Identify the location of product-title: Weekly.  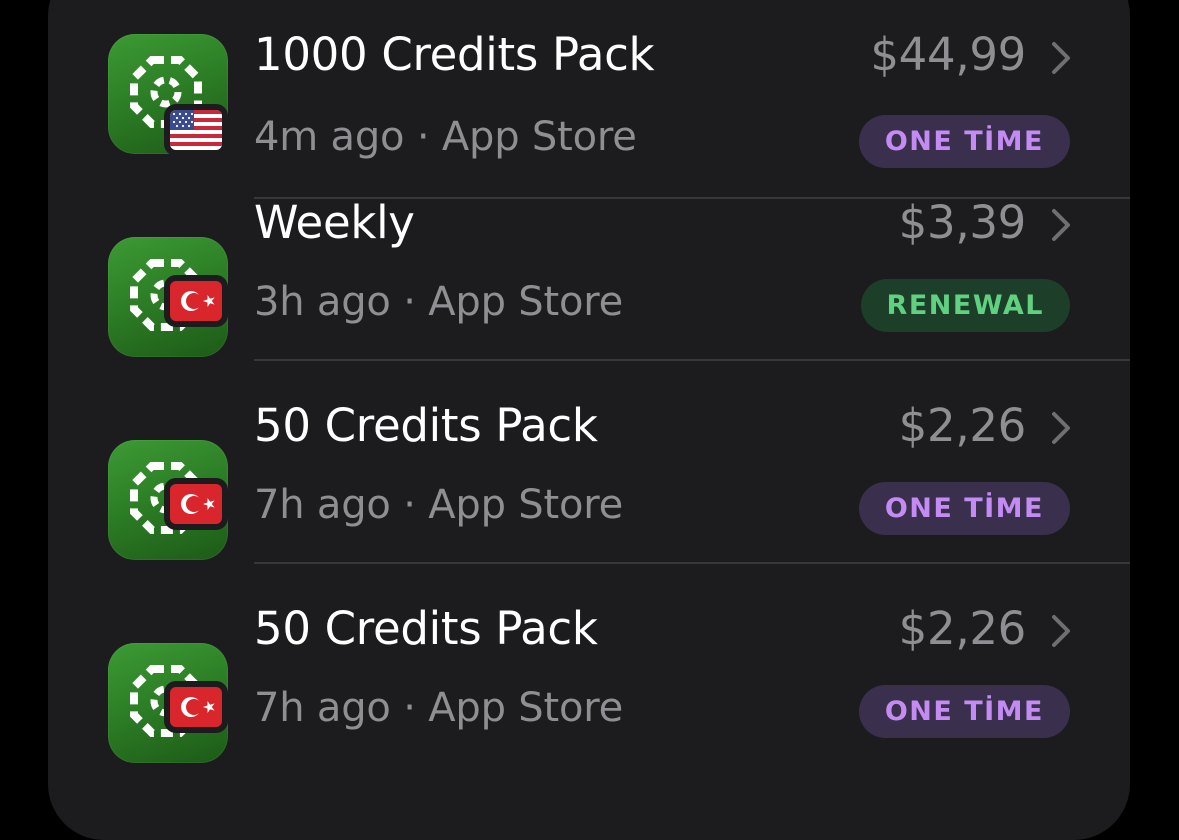
(334, 222).